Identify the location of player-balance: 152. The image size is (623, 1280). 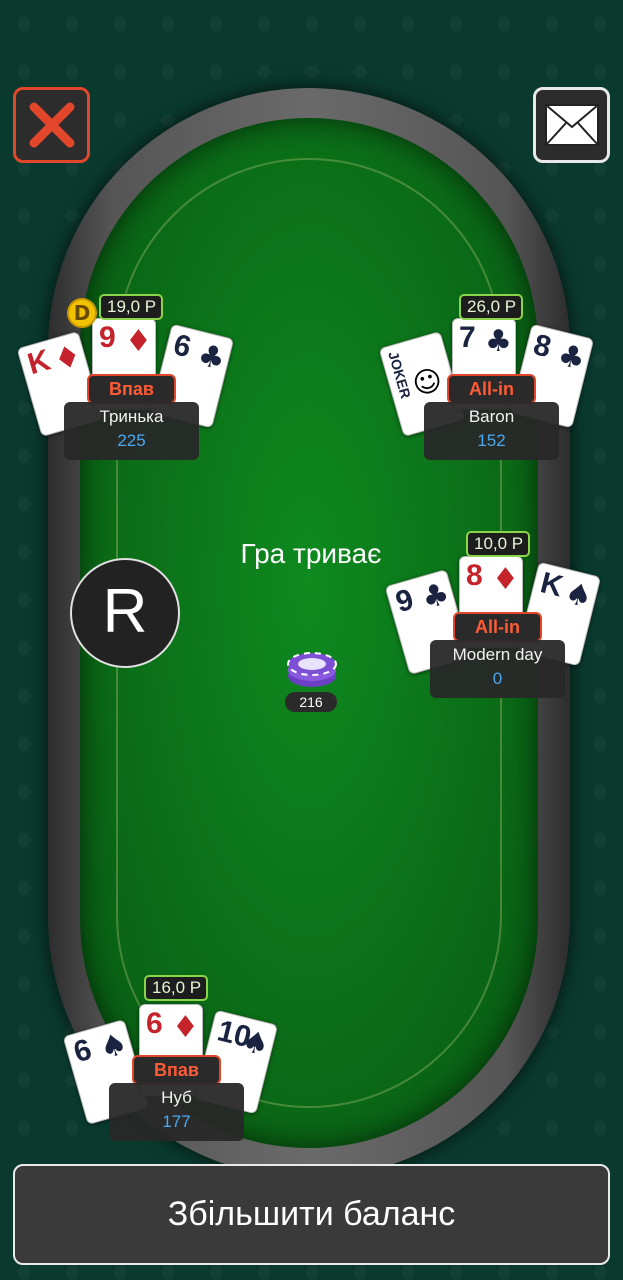
(491, 440).